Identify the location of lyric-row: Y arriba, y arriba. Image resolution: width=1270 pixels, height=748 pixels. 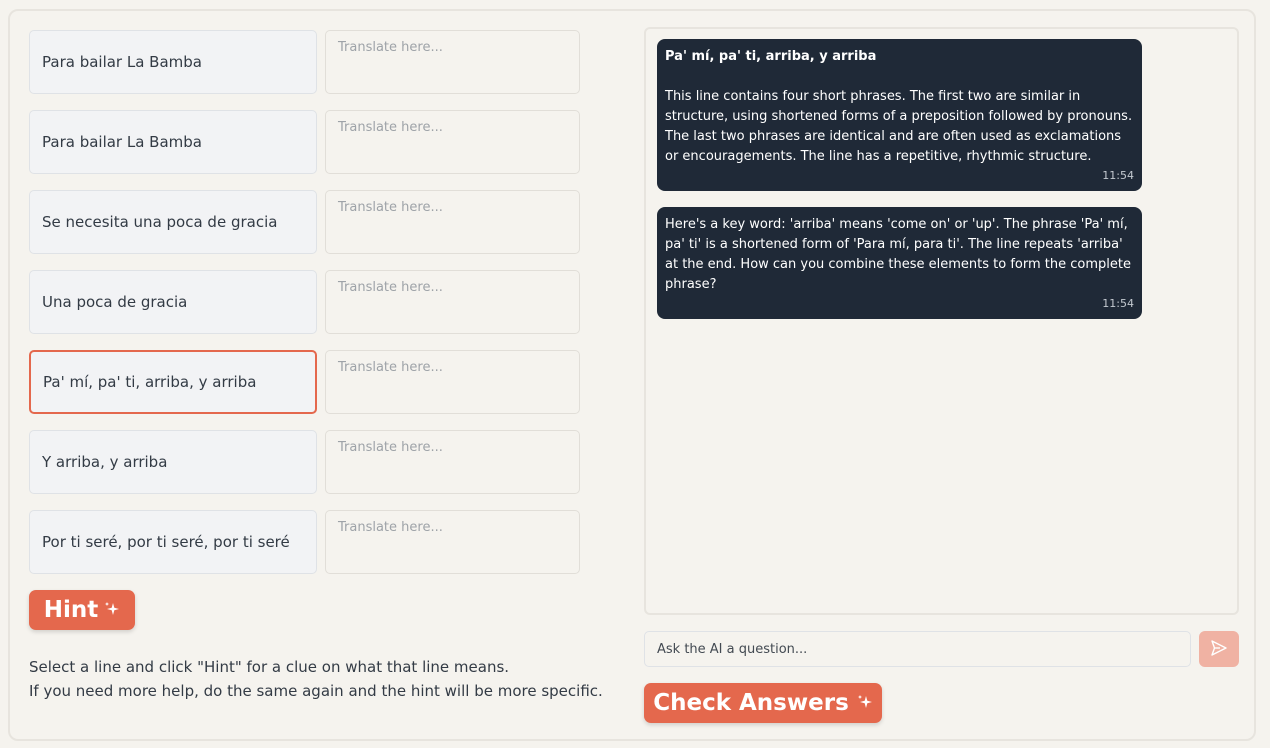
(305, 462).